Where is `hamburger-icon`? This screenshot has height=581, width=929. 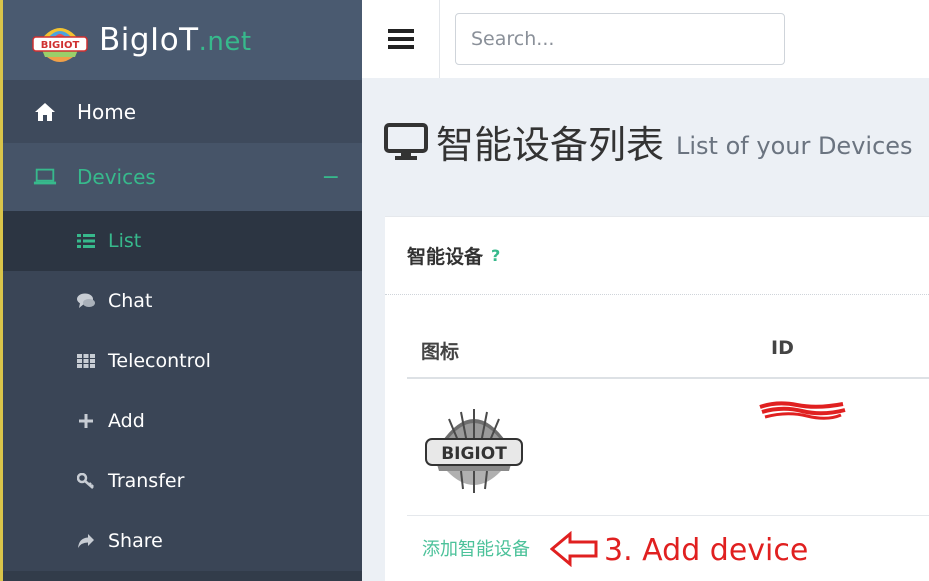
hamburger-icon is located at coordinates (400, 39).